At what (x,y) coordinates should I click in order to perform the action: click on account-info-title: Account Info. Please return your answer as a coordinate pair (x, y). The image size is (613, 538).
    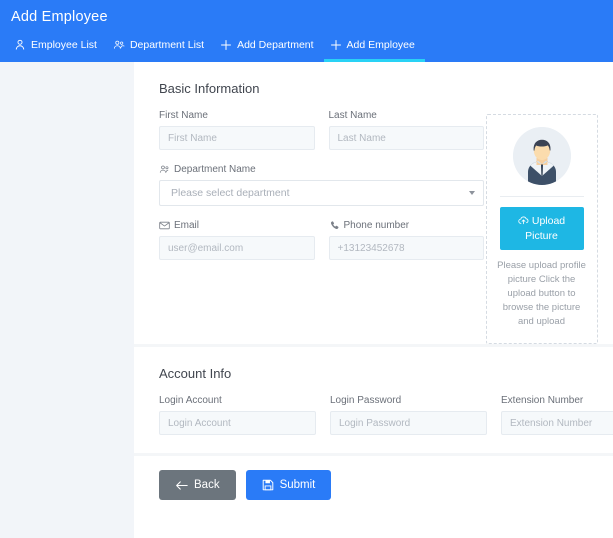
    Looking at the image, I should click on (195, 373).